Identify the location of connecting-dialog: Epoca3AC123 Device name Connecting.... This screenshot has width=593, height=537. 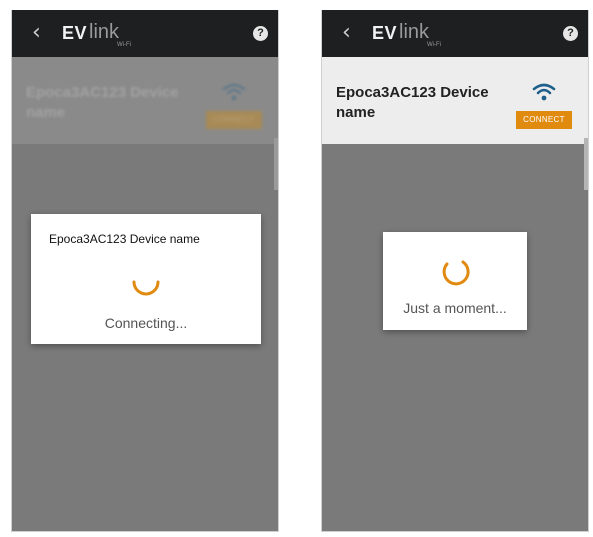
(146, 279).